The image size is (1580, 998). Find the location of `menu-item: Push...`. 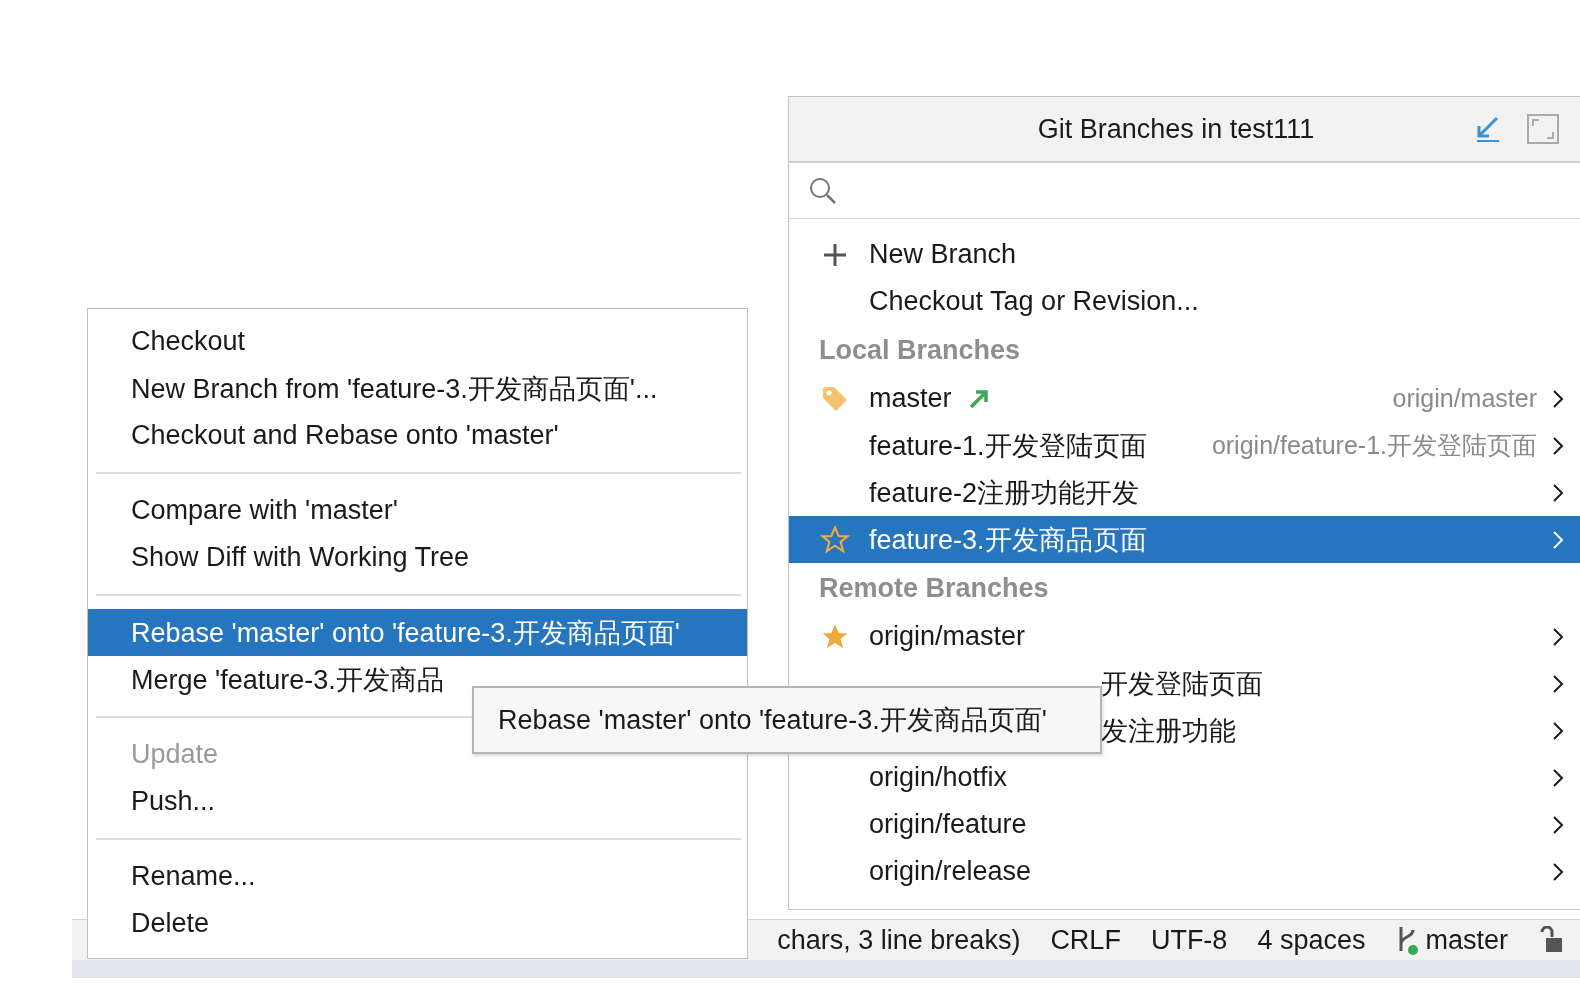

menu-item: Push... is located at coordinates (417, 801).